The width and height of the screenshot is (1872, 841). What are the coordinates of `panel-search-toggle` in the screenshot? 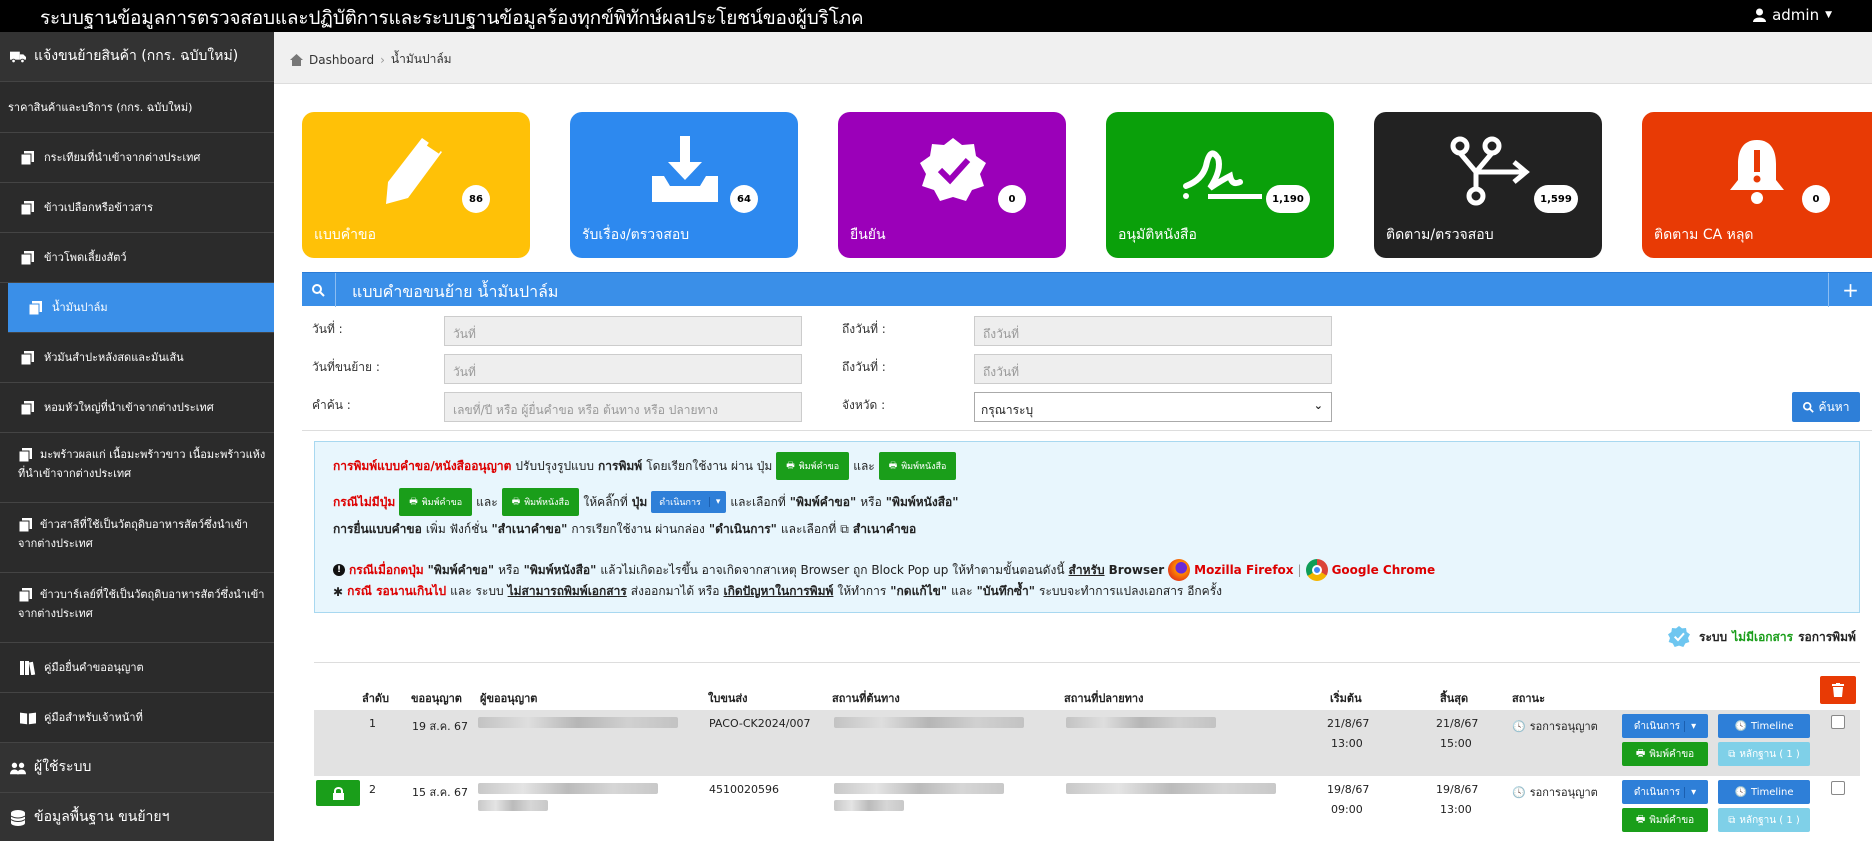 It's located at (319, 290).